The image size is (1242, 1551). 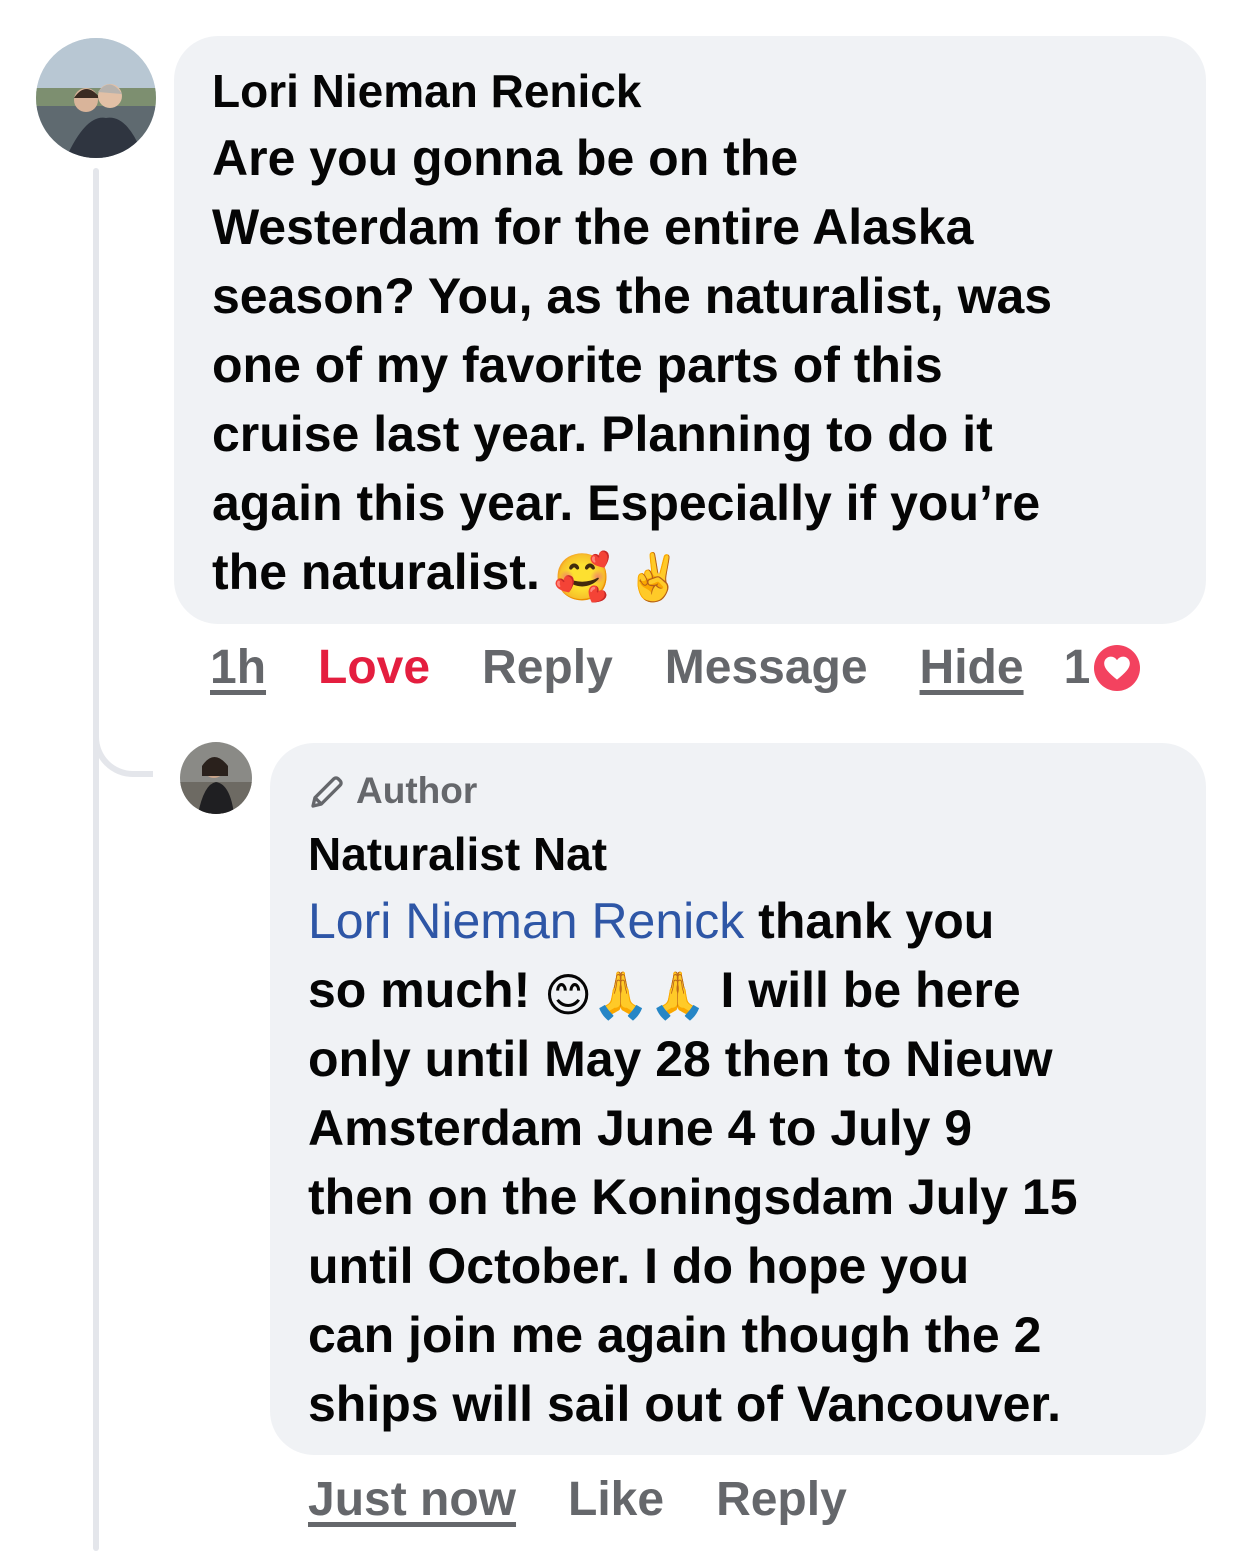 I want to click on like-button: Like, so click(x=616, y=1499).